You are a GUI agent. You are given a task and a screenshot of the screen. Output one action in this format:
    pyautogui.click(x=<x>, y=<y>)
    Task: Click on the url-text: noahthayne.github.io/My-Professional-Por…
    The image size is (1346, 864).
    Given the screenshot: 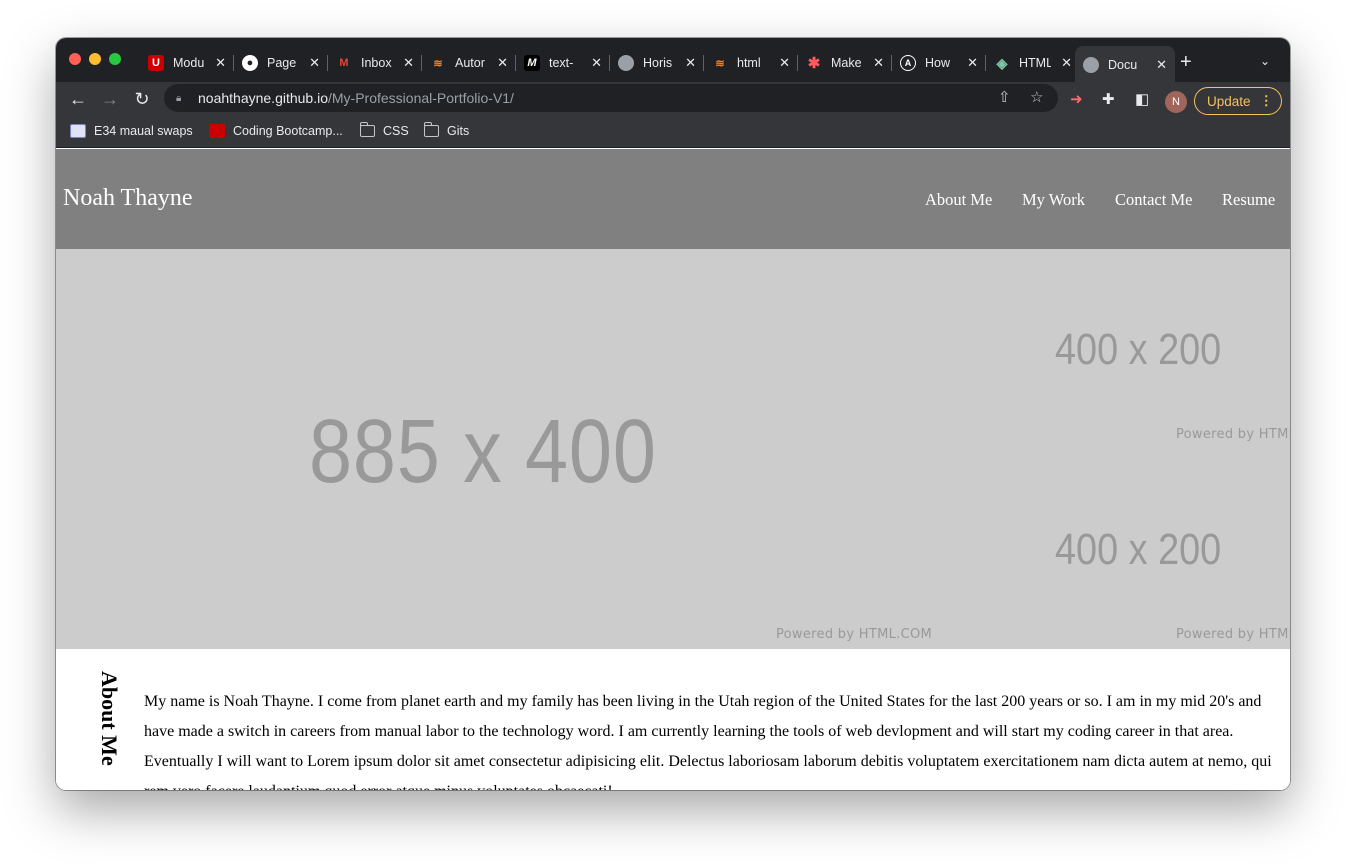 What is the action you would take?
    pyautogui.click(x=356, y=98)
    